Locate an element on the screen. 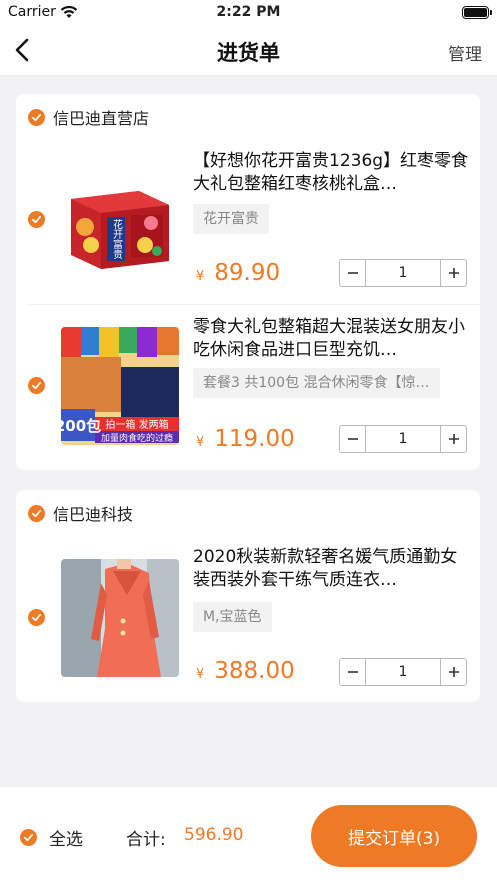 This screenshot has height=883, width=497. select-all-toggle: 全选 is located at coordinates (51, 837).